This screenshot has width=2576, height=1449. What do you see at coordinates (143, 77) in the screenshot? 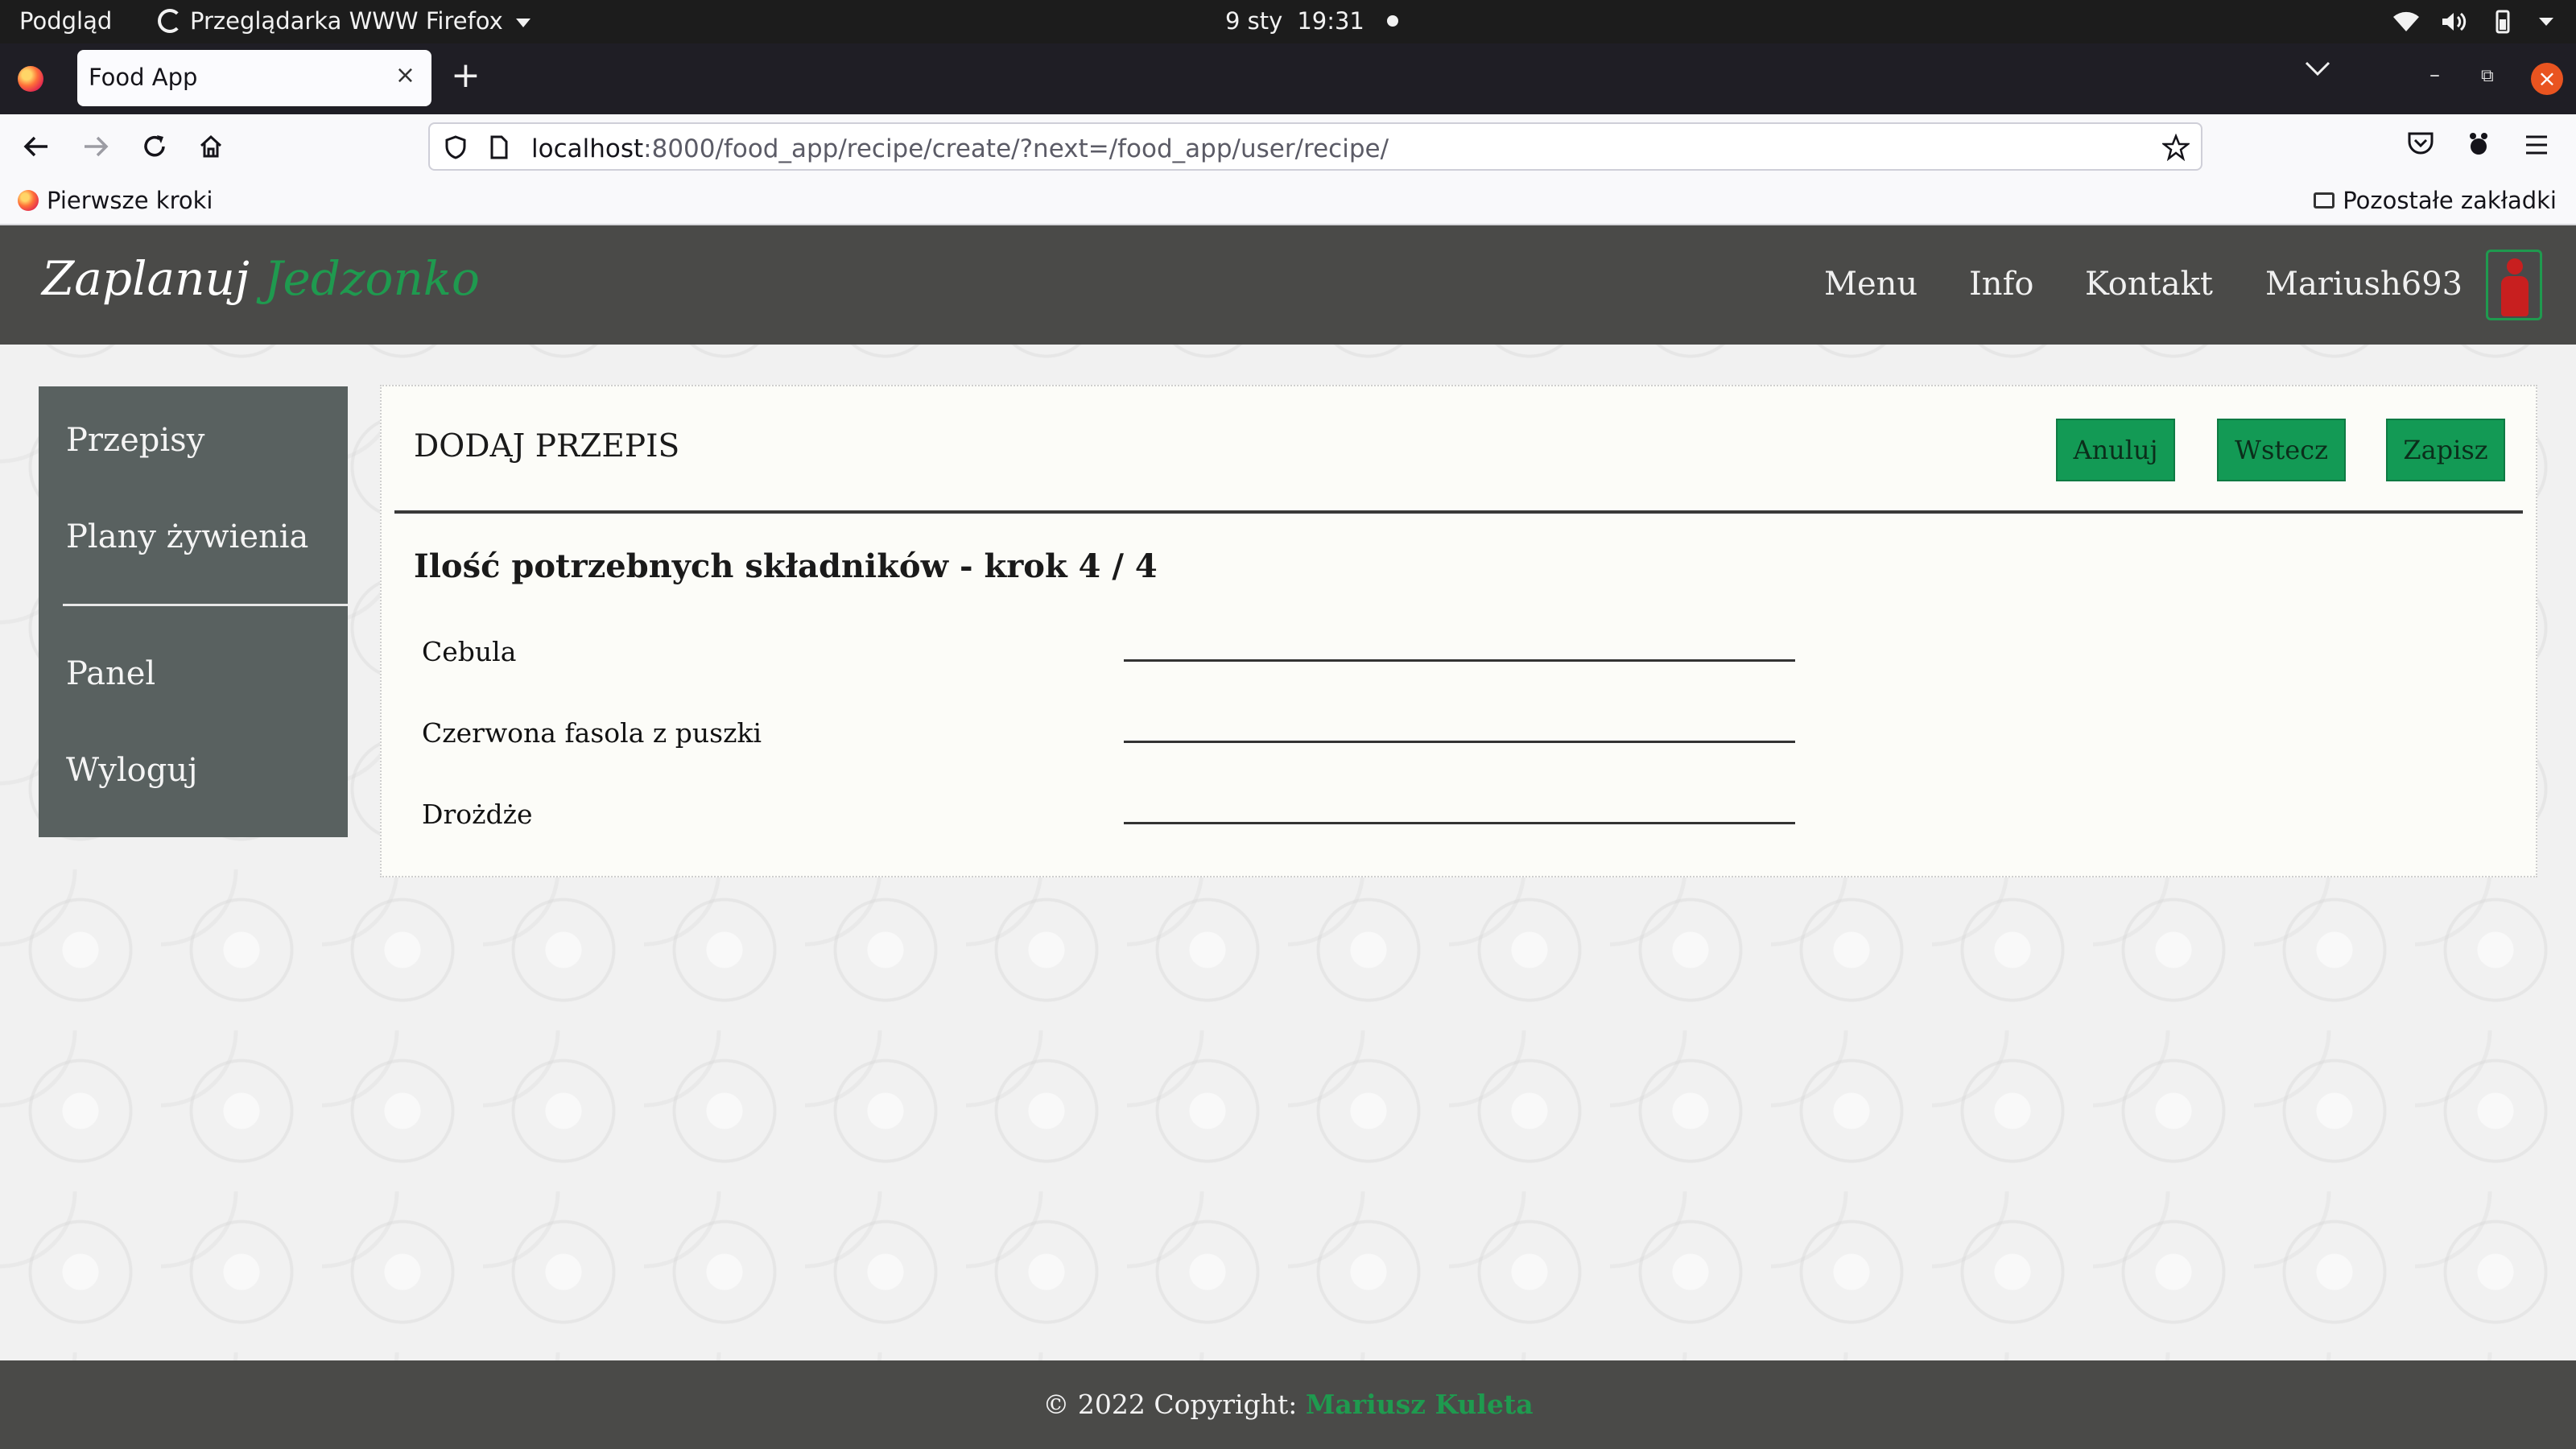
I see `tab-title: Food App` at bounding box center [143, 77].